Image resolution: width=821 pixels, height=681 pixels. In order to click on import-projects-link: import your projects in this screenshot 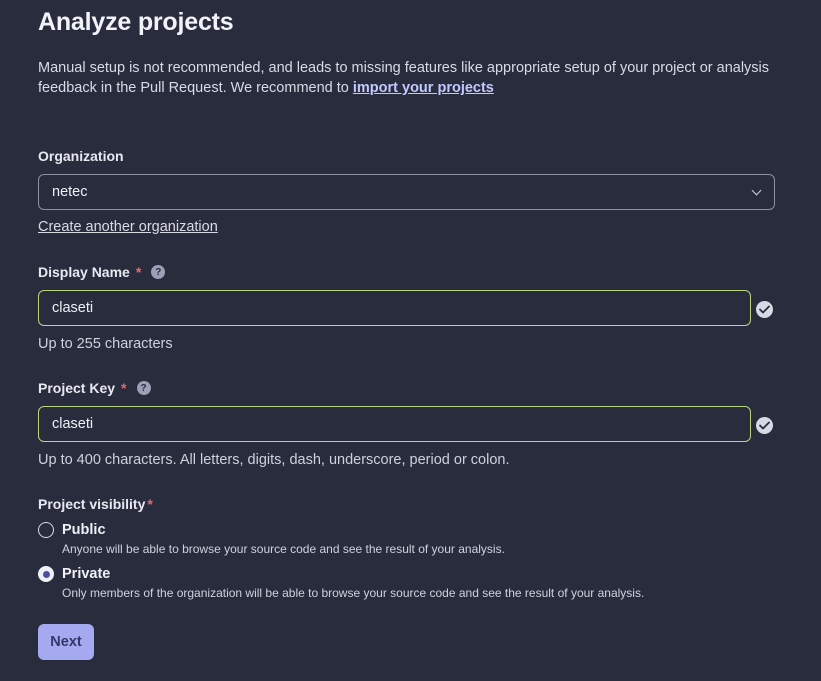, I will do `click(423, 88)`.